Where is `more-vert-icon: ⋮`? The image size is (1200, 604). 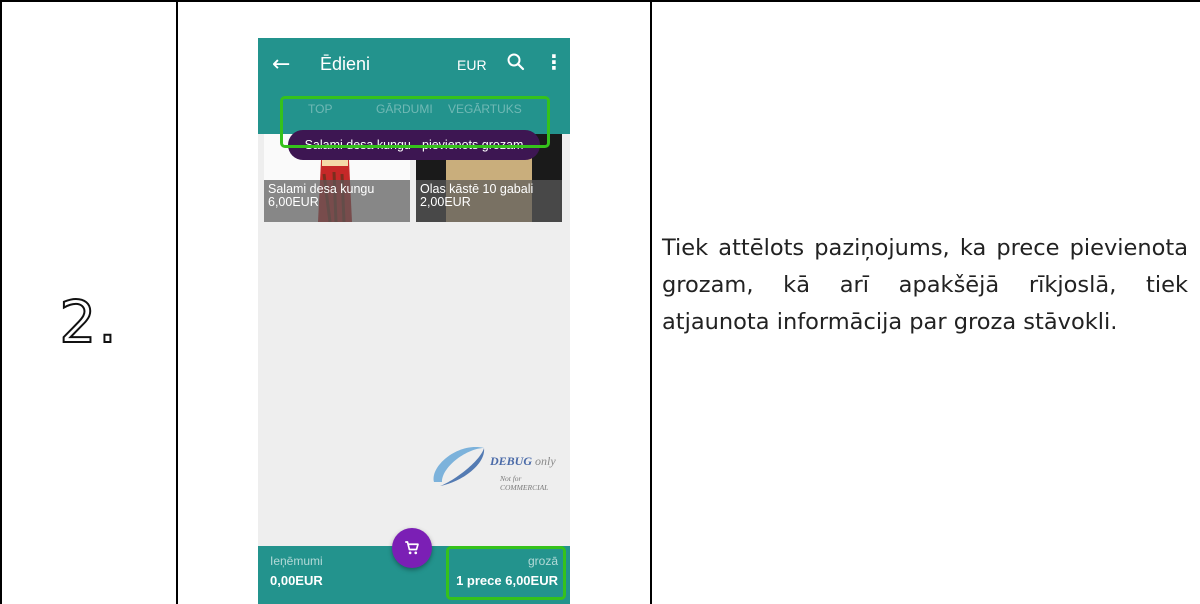 more-vert-icon: ⋮ is located at coordinates (554, 62).